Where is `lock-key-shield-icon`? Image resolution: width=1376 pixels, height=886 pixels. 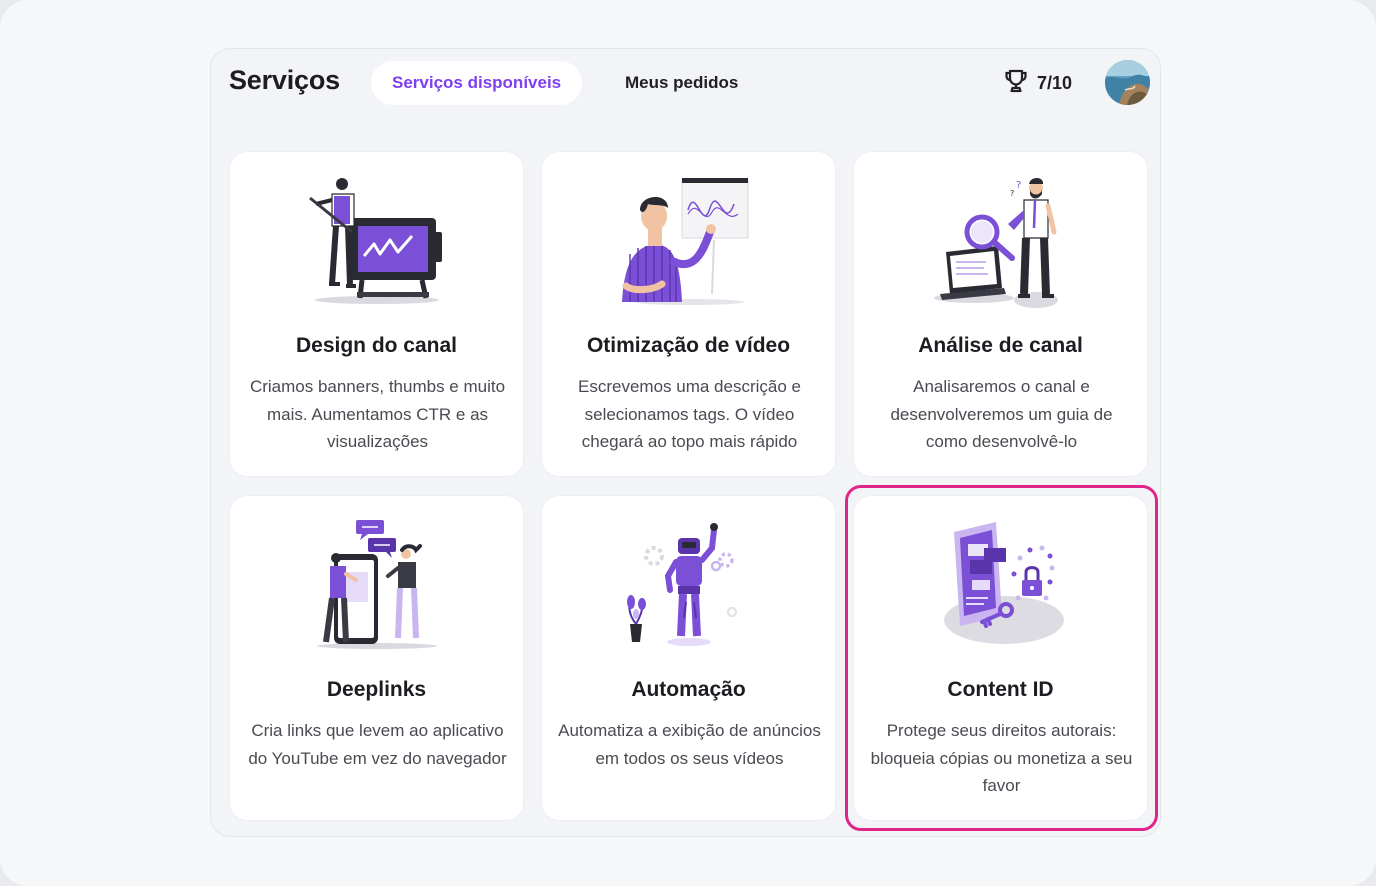
lock-key-shield-icon is located at coordinates (1001, 588).